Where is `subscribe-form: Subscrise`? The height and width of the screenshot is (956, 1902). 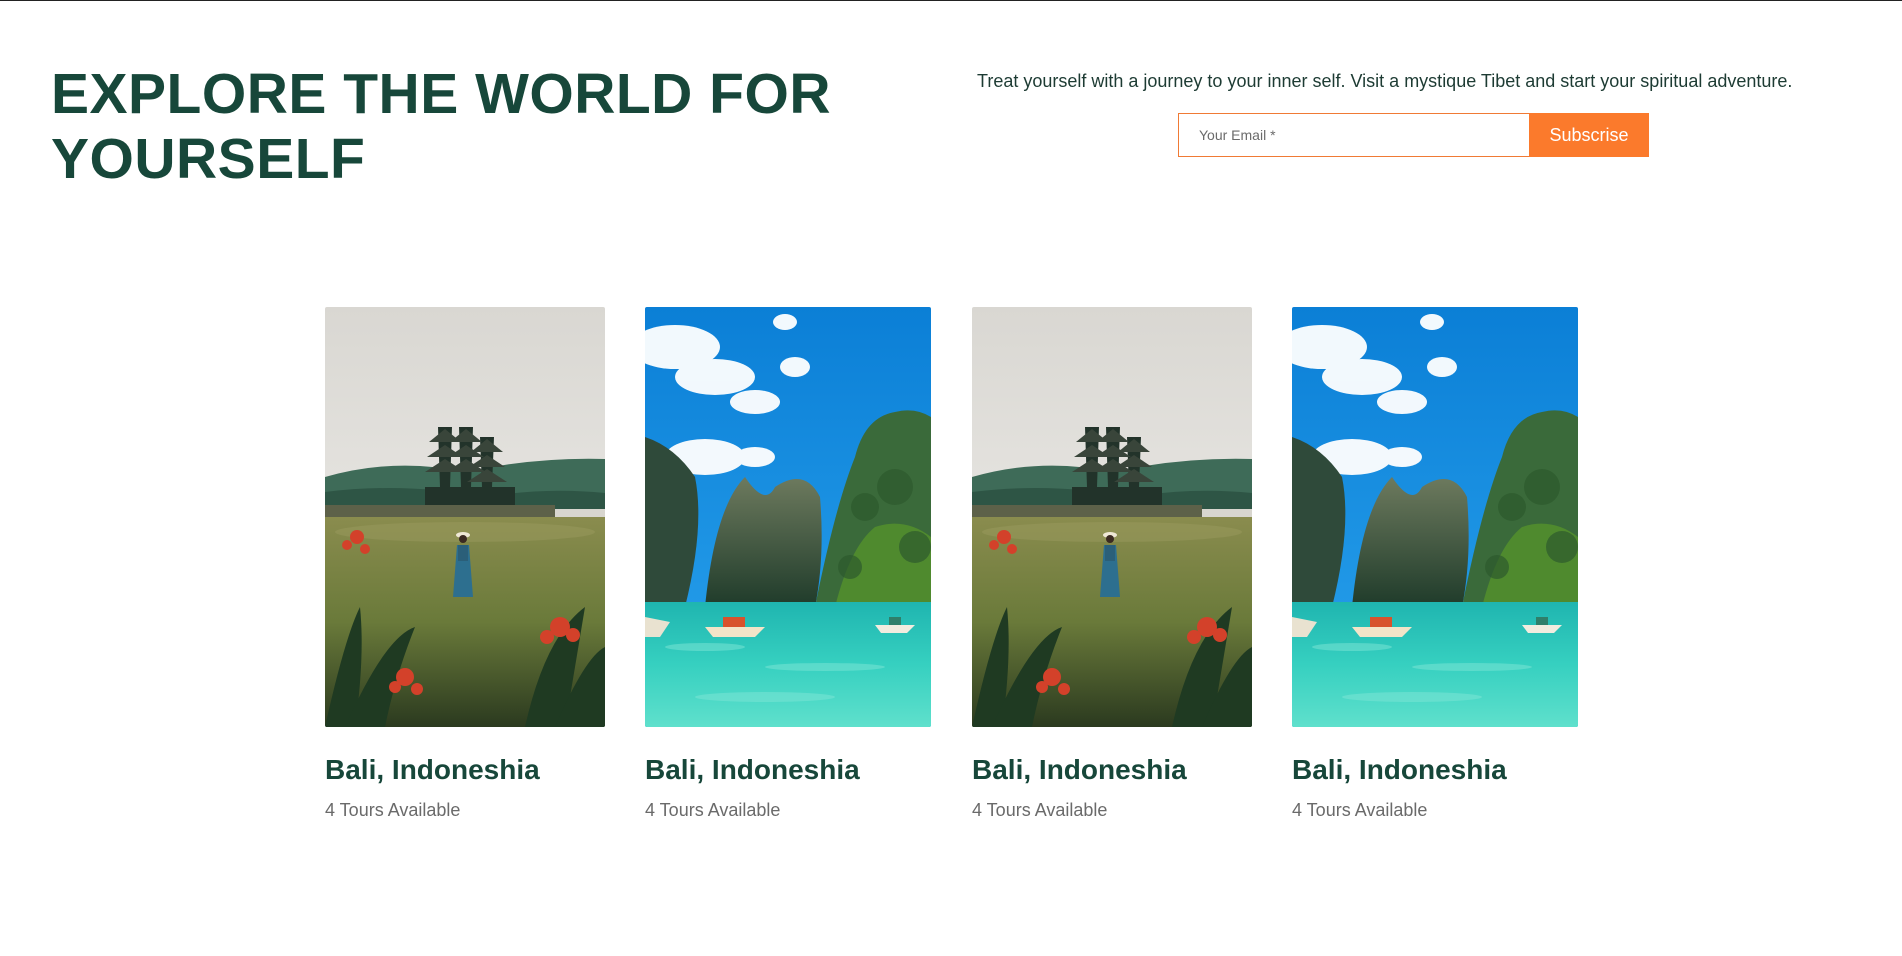 subscribe-form: Subscrise is located at coordinates (1413, 135).